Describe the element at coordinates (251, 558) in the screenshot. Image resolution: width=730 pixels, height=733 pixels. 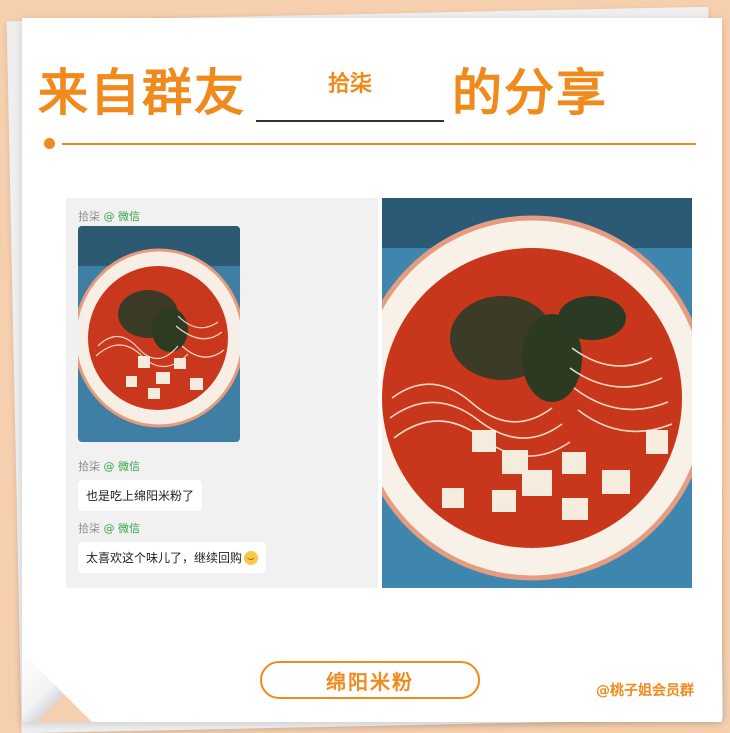
I see `smiley-icon` at that location.